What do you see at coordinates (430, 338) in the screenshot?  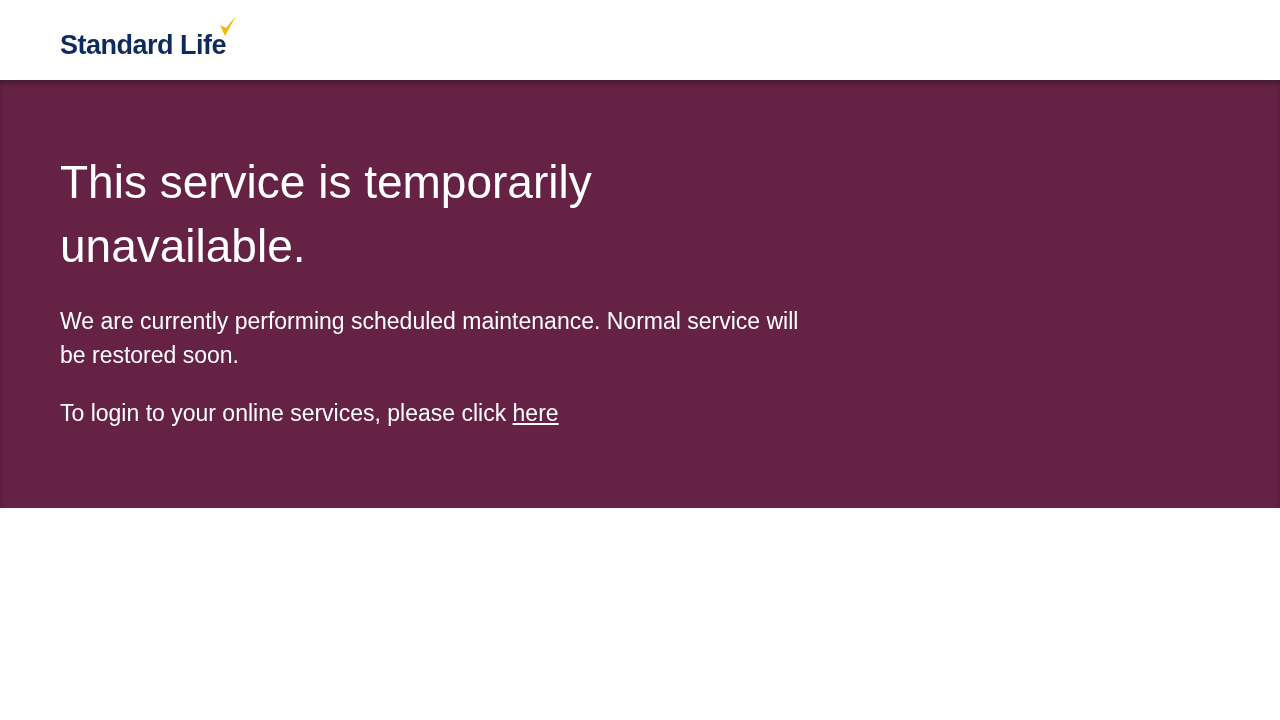 I see `maintenance-message: We are currently performing scheduled maintenance. Normal service will be restored soon.` at bounding box center [430, 338].